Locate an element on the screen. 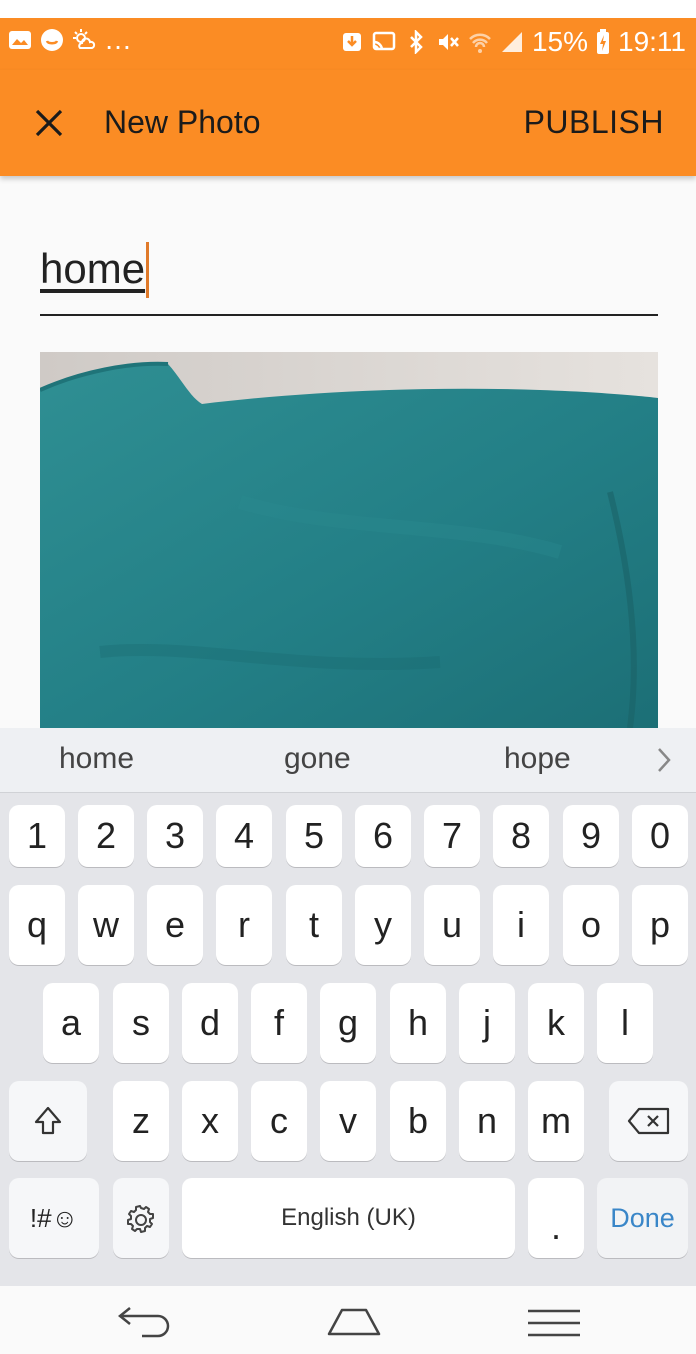 This screenshot has height=1354, width=696. status-bar: … 15% 19:11 is located at coordinates (348, 44).